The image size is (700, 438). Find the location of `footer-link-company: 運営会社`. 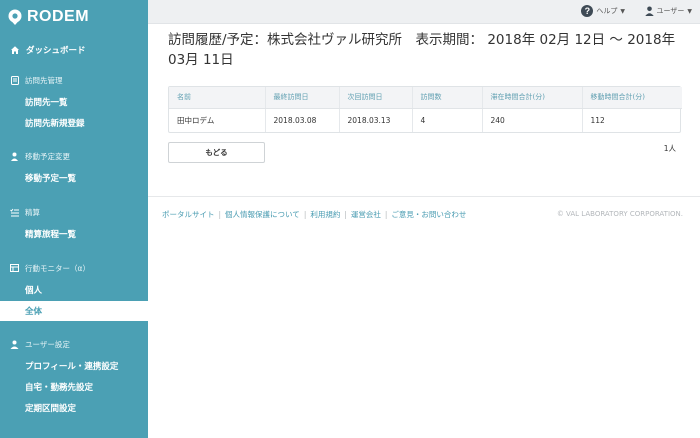

footer-link-company: 運営会社 is located at coordinates (366, 214).